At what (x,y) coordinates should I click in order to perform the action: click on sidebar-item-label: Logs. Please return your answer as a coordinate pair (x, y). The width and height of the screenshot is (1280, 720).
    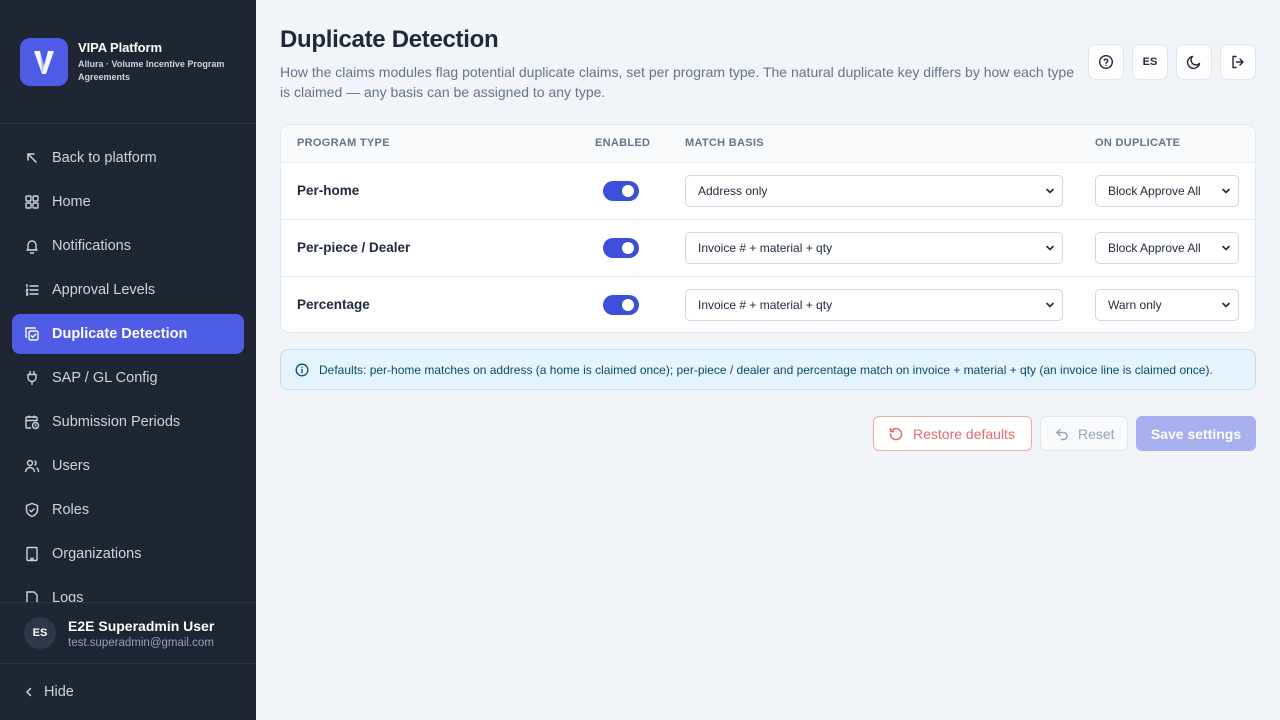
    Looking at the image, I should click on (68, 596).